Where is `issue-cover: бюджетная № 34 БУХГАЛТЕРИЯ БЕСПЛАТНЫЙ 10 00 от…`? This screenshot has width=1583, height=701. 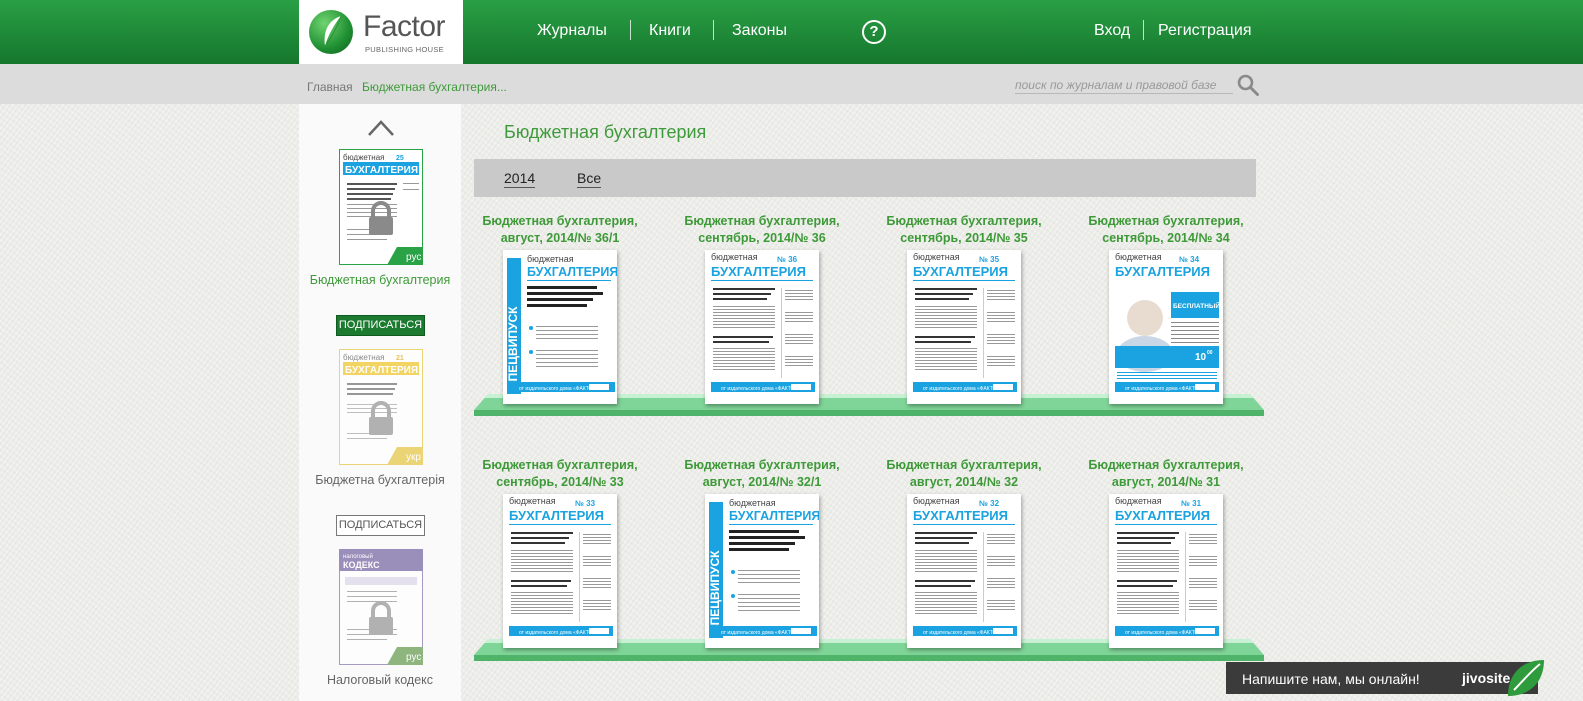 issue-cover: бюджетная № 34 БУХГАЛТЕРИЯ БЕСПЛАТНЫЙ 10 00 от… is located at coordinates (1166, 327).